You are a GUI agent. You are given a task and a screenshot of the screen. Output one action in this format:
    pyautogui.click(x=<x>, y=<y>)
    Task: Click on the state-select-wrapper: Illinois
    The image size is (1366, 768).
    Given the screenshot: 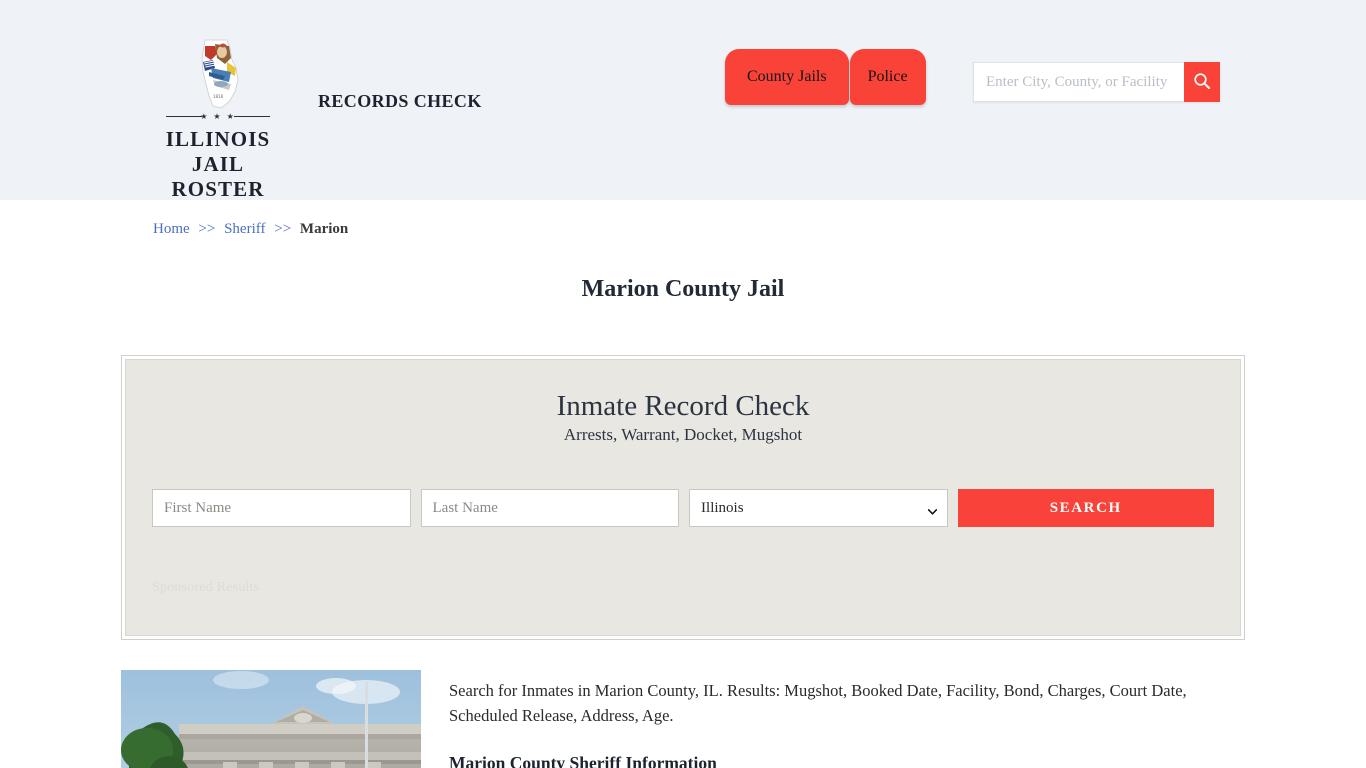 What is the action you would take?
    pyautogui.click(x=818, y=508)
    